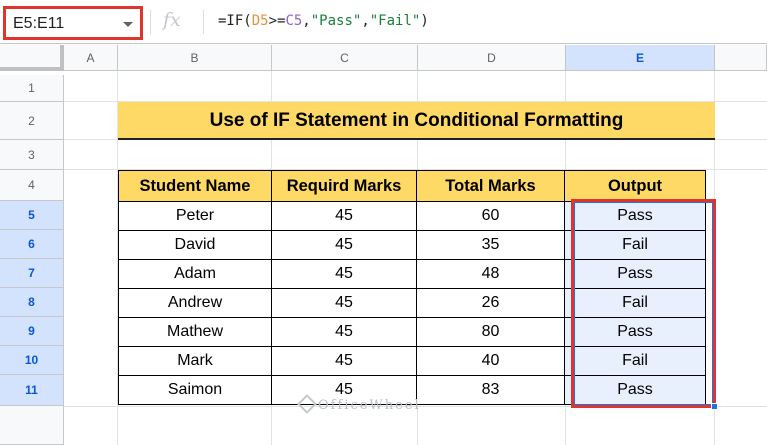 The image size is (767, 445). What do you see at coordinates (195, 390) in the screenshot?
I see `cell-name: Saimon` at bounding box center [195, 390].